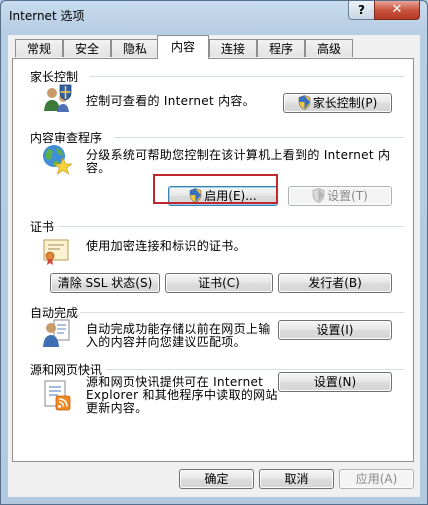  I want to click on tab-content: 内容, so click(183, 47).